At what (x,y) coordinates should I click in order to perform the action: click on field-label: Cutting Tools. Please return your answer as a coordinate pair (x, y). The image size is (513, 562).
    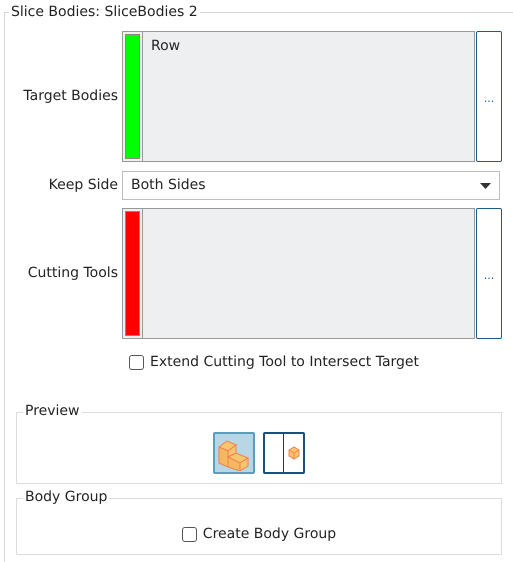
    Looking at the image, I should click on (72, 273).